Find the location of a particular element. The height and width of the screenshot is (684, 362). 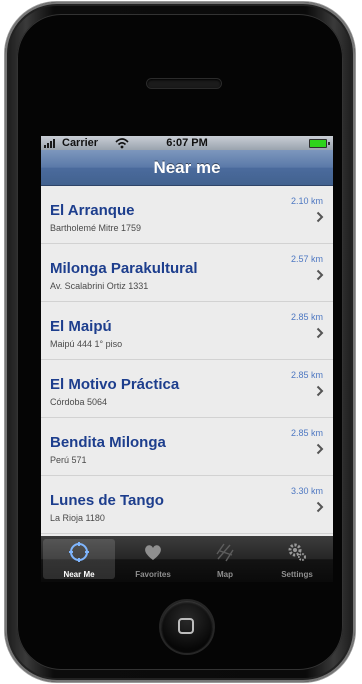

map-icon is located at coordinates (225, 552).